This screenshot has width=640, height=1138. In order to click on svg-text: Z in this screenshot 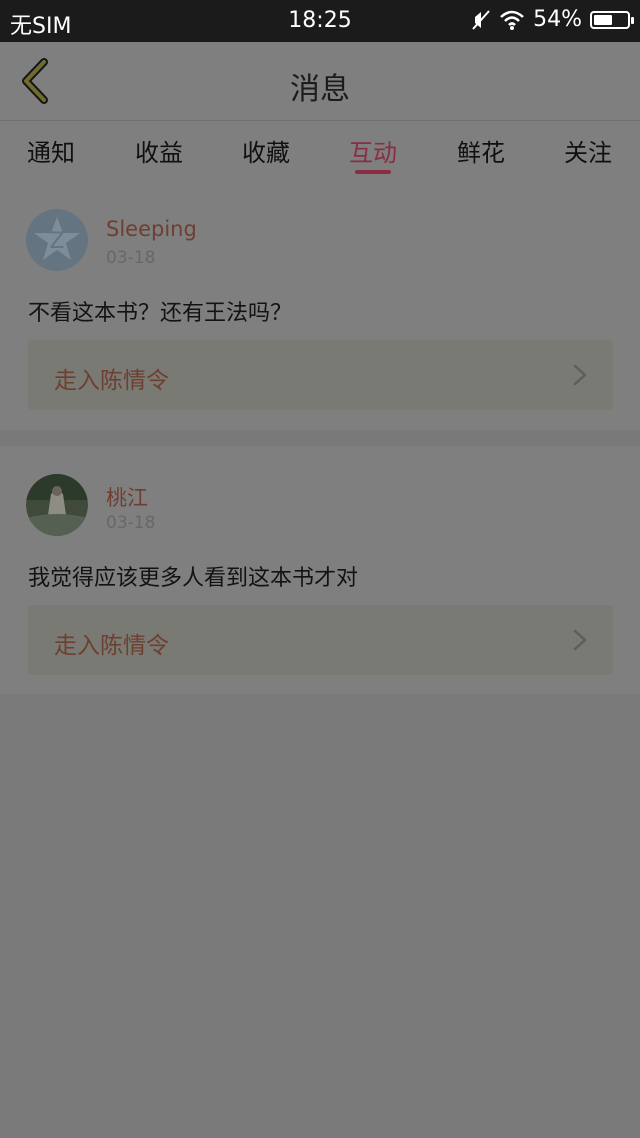, I will do `click(56, 241)`.